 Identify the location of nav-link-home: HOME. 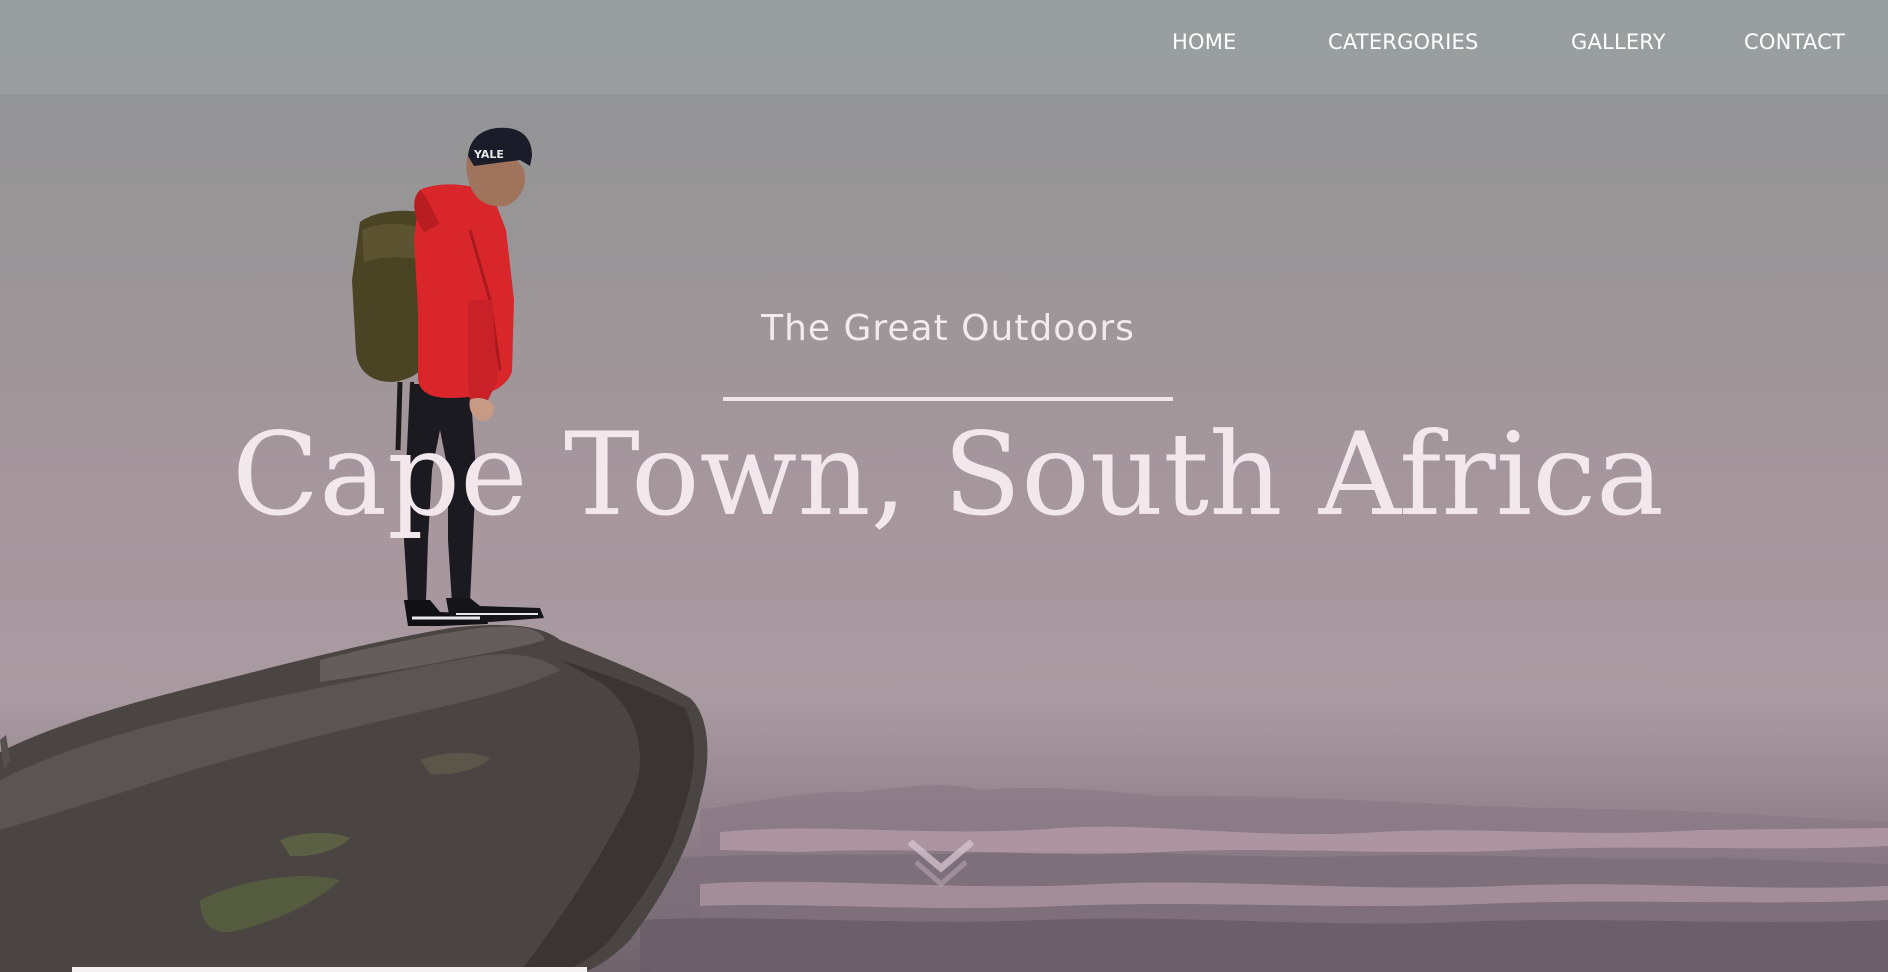
(1204, 42).